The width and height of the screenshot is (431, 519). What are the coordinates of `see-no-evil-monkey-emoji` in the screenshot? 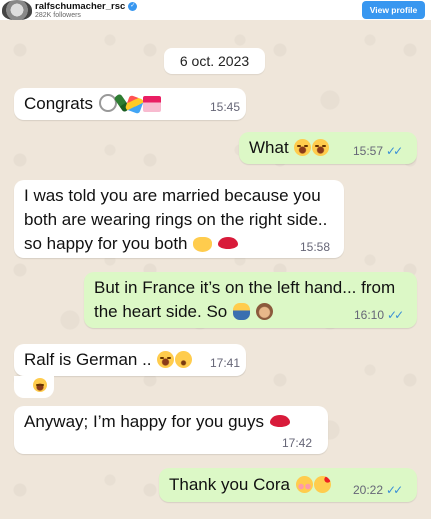 It's located at (264, 311).